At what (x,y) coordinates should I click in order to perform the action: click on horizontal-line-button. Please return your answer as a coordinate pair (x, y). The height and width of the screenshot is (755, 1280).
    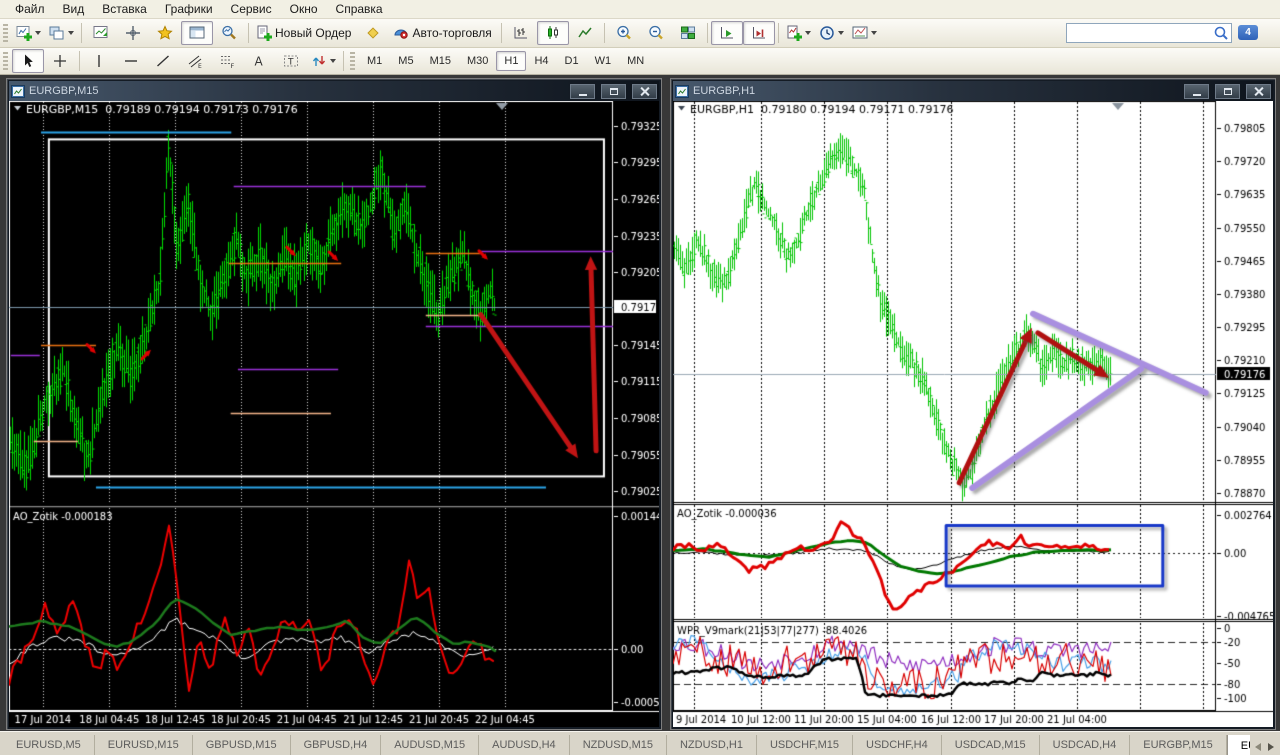
    Looking at the image, I should click on (131, 61).